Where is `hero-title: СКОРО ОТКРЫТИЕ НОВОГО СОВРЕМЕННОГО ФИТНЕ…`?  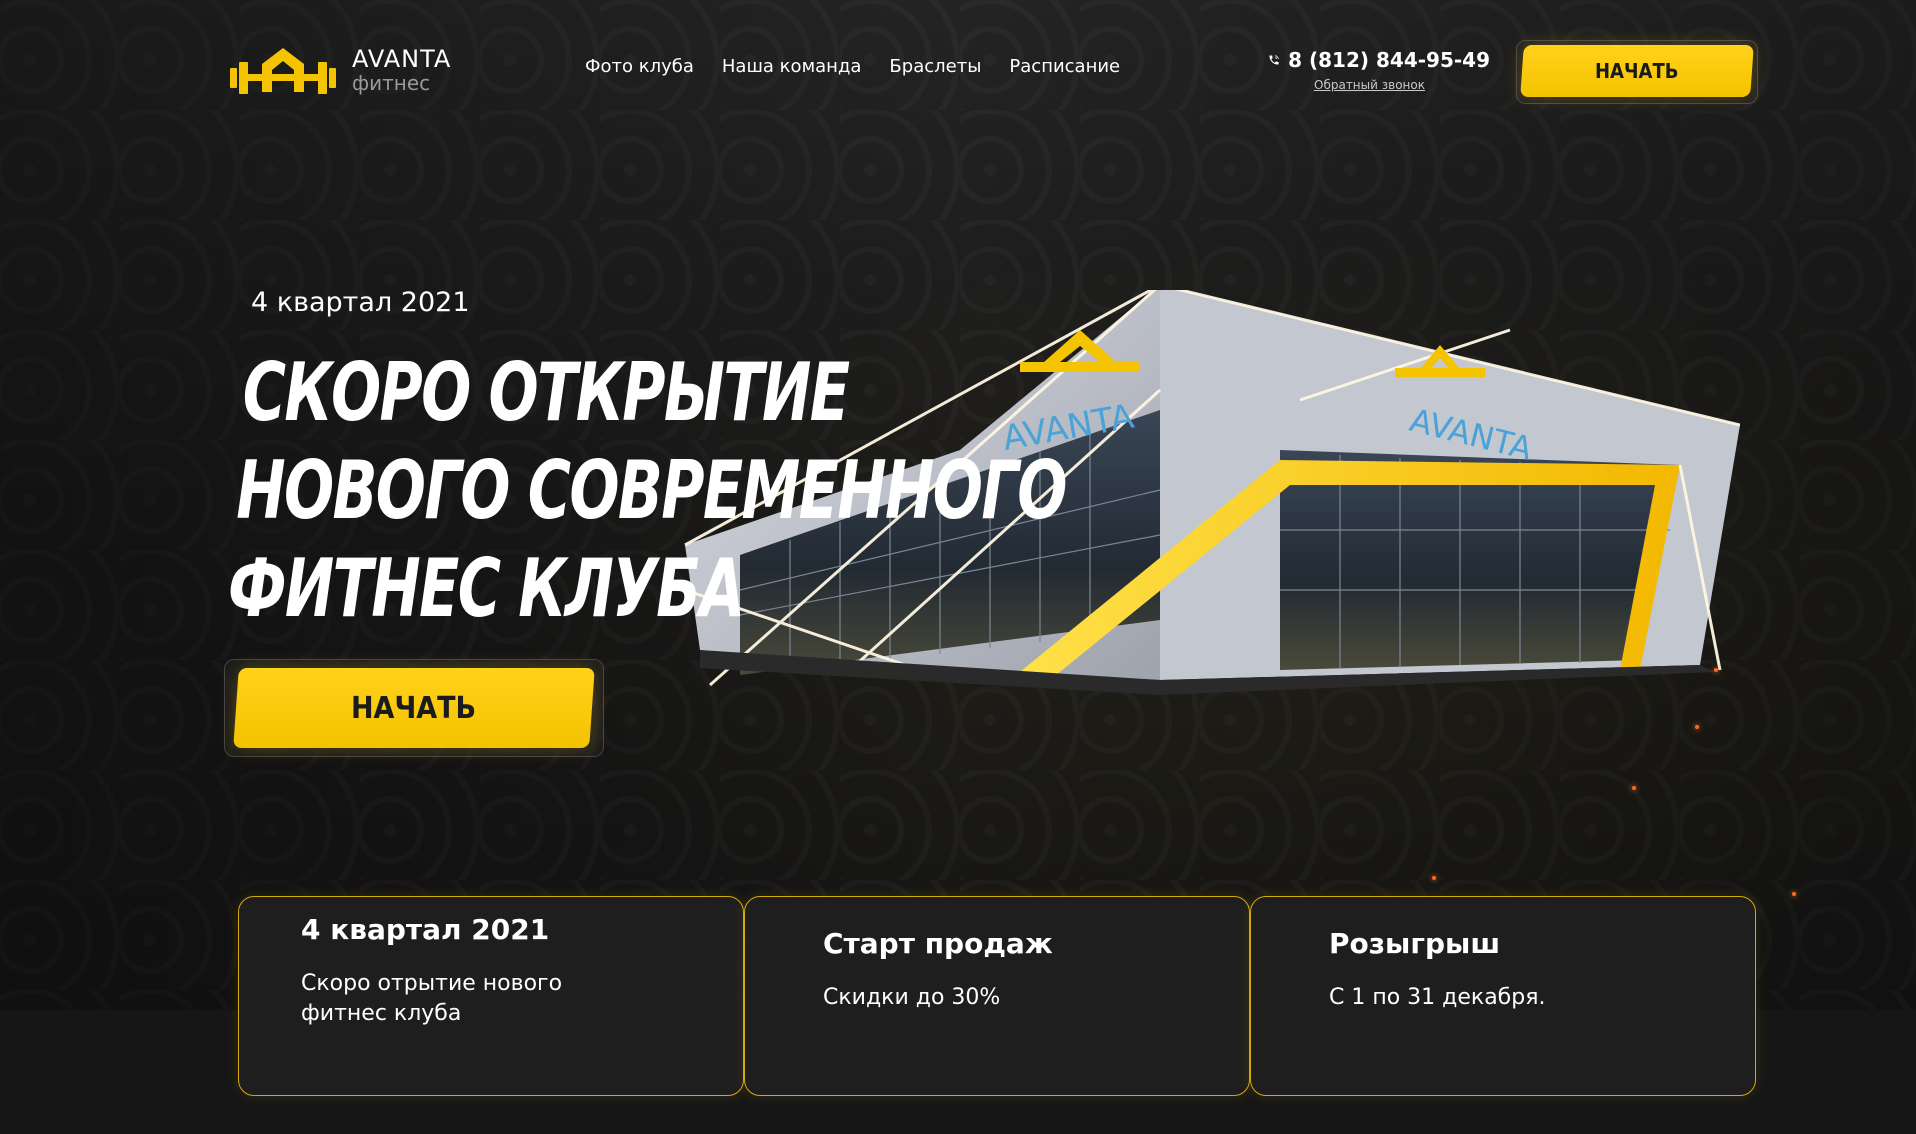 hero-title: СКОРО ОТКРЫТИЕ НОВОГО СОВРЕМЕННОГО ФИТНЕ… is located at coordinates (647, 491).